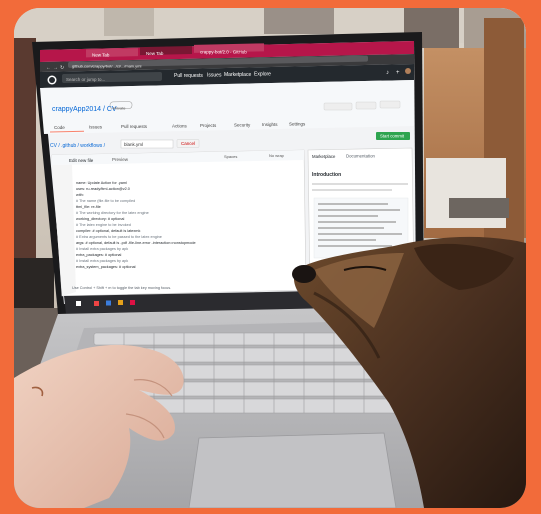 Image resolution: width=541 pixels, height=514 pixels. What do you see at coordinates (180, 126) in the screenshot?
I see `tab-actions: Actions` at bounding box center [180, 126].